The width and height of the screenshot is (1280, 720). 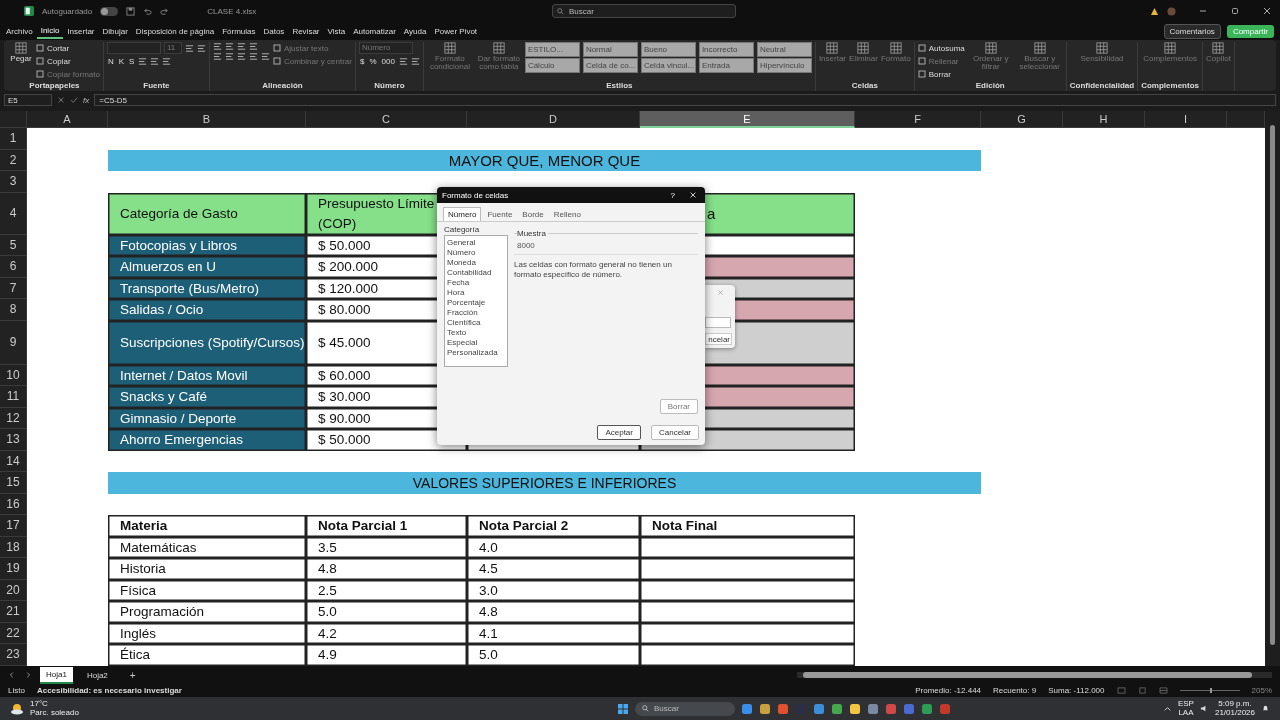 What do you see at coordinates (747, 119) in the screenshot?
I see `column-header: E` at bounding box center [747, 119].